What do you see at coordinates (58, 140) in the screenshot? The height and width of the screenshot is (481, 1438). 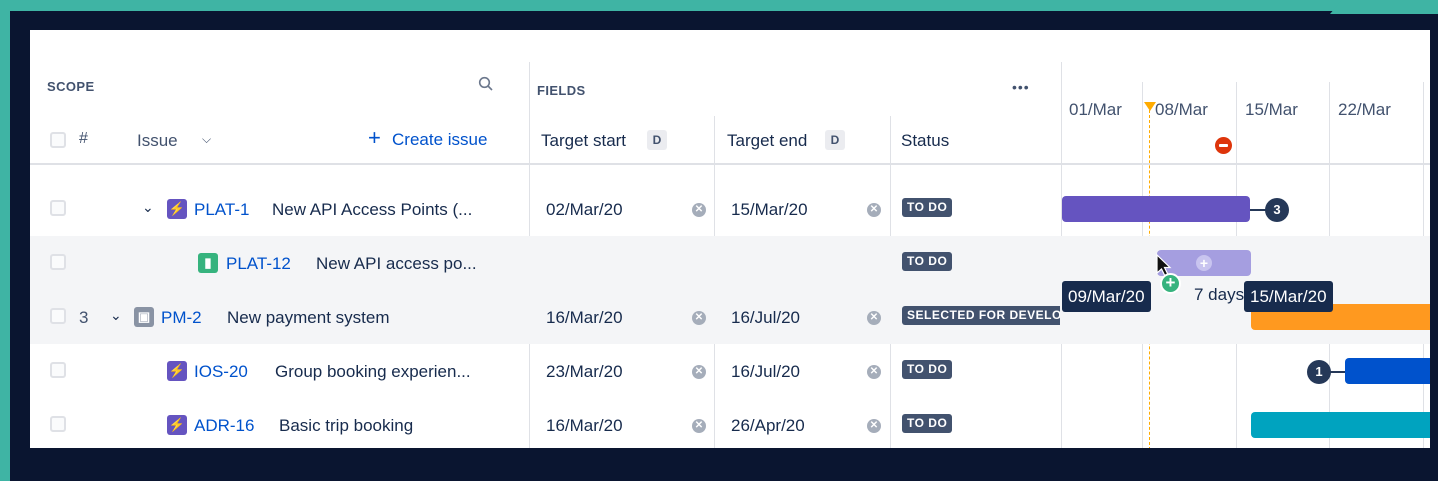 I see `select-all-checkbox` at bounding box center [58, 140].